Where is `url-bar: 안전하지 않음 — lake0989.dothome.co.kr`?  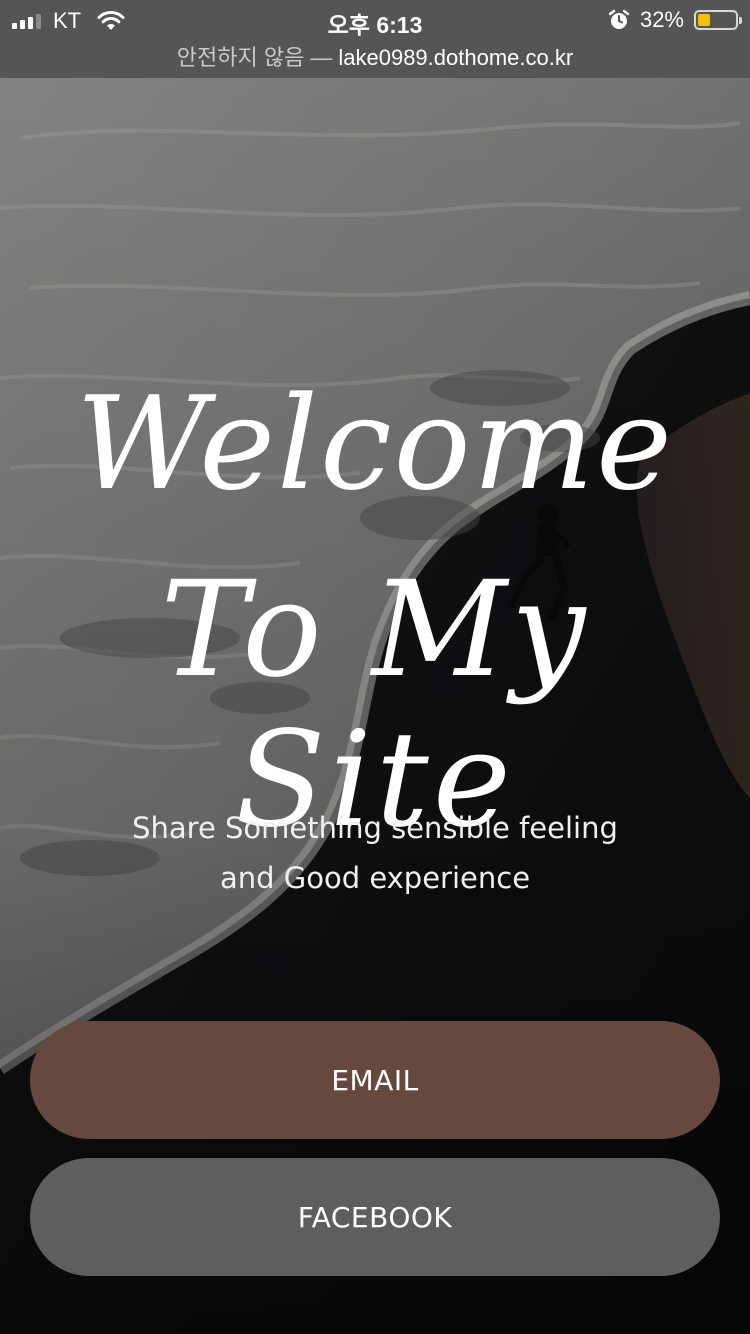
url-bar: 안전하지 않음 — lake0989.dothome.co.kr is located at coordinates (375, 56).